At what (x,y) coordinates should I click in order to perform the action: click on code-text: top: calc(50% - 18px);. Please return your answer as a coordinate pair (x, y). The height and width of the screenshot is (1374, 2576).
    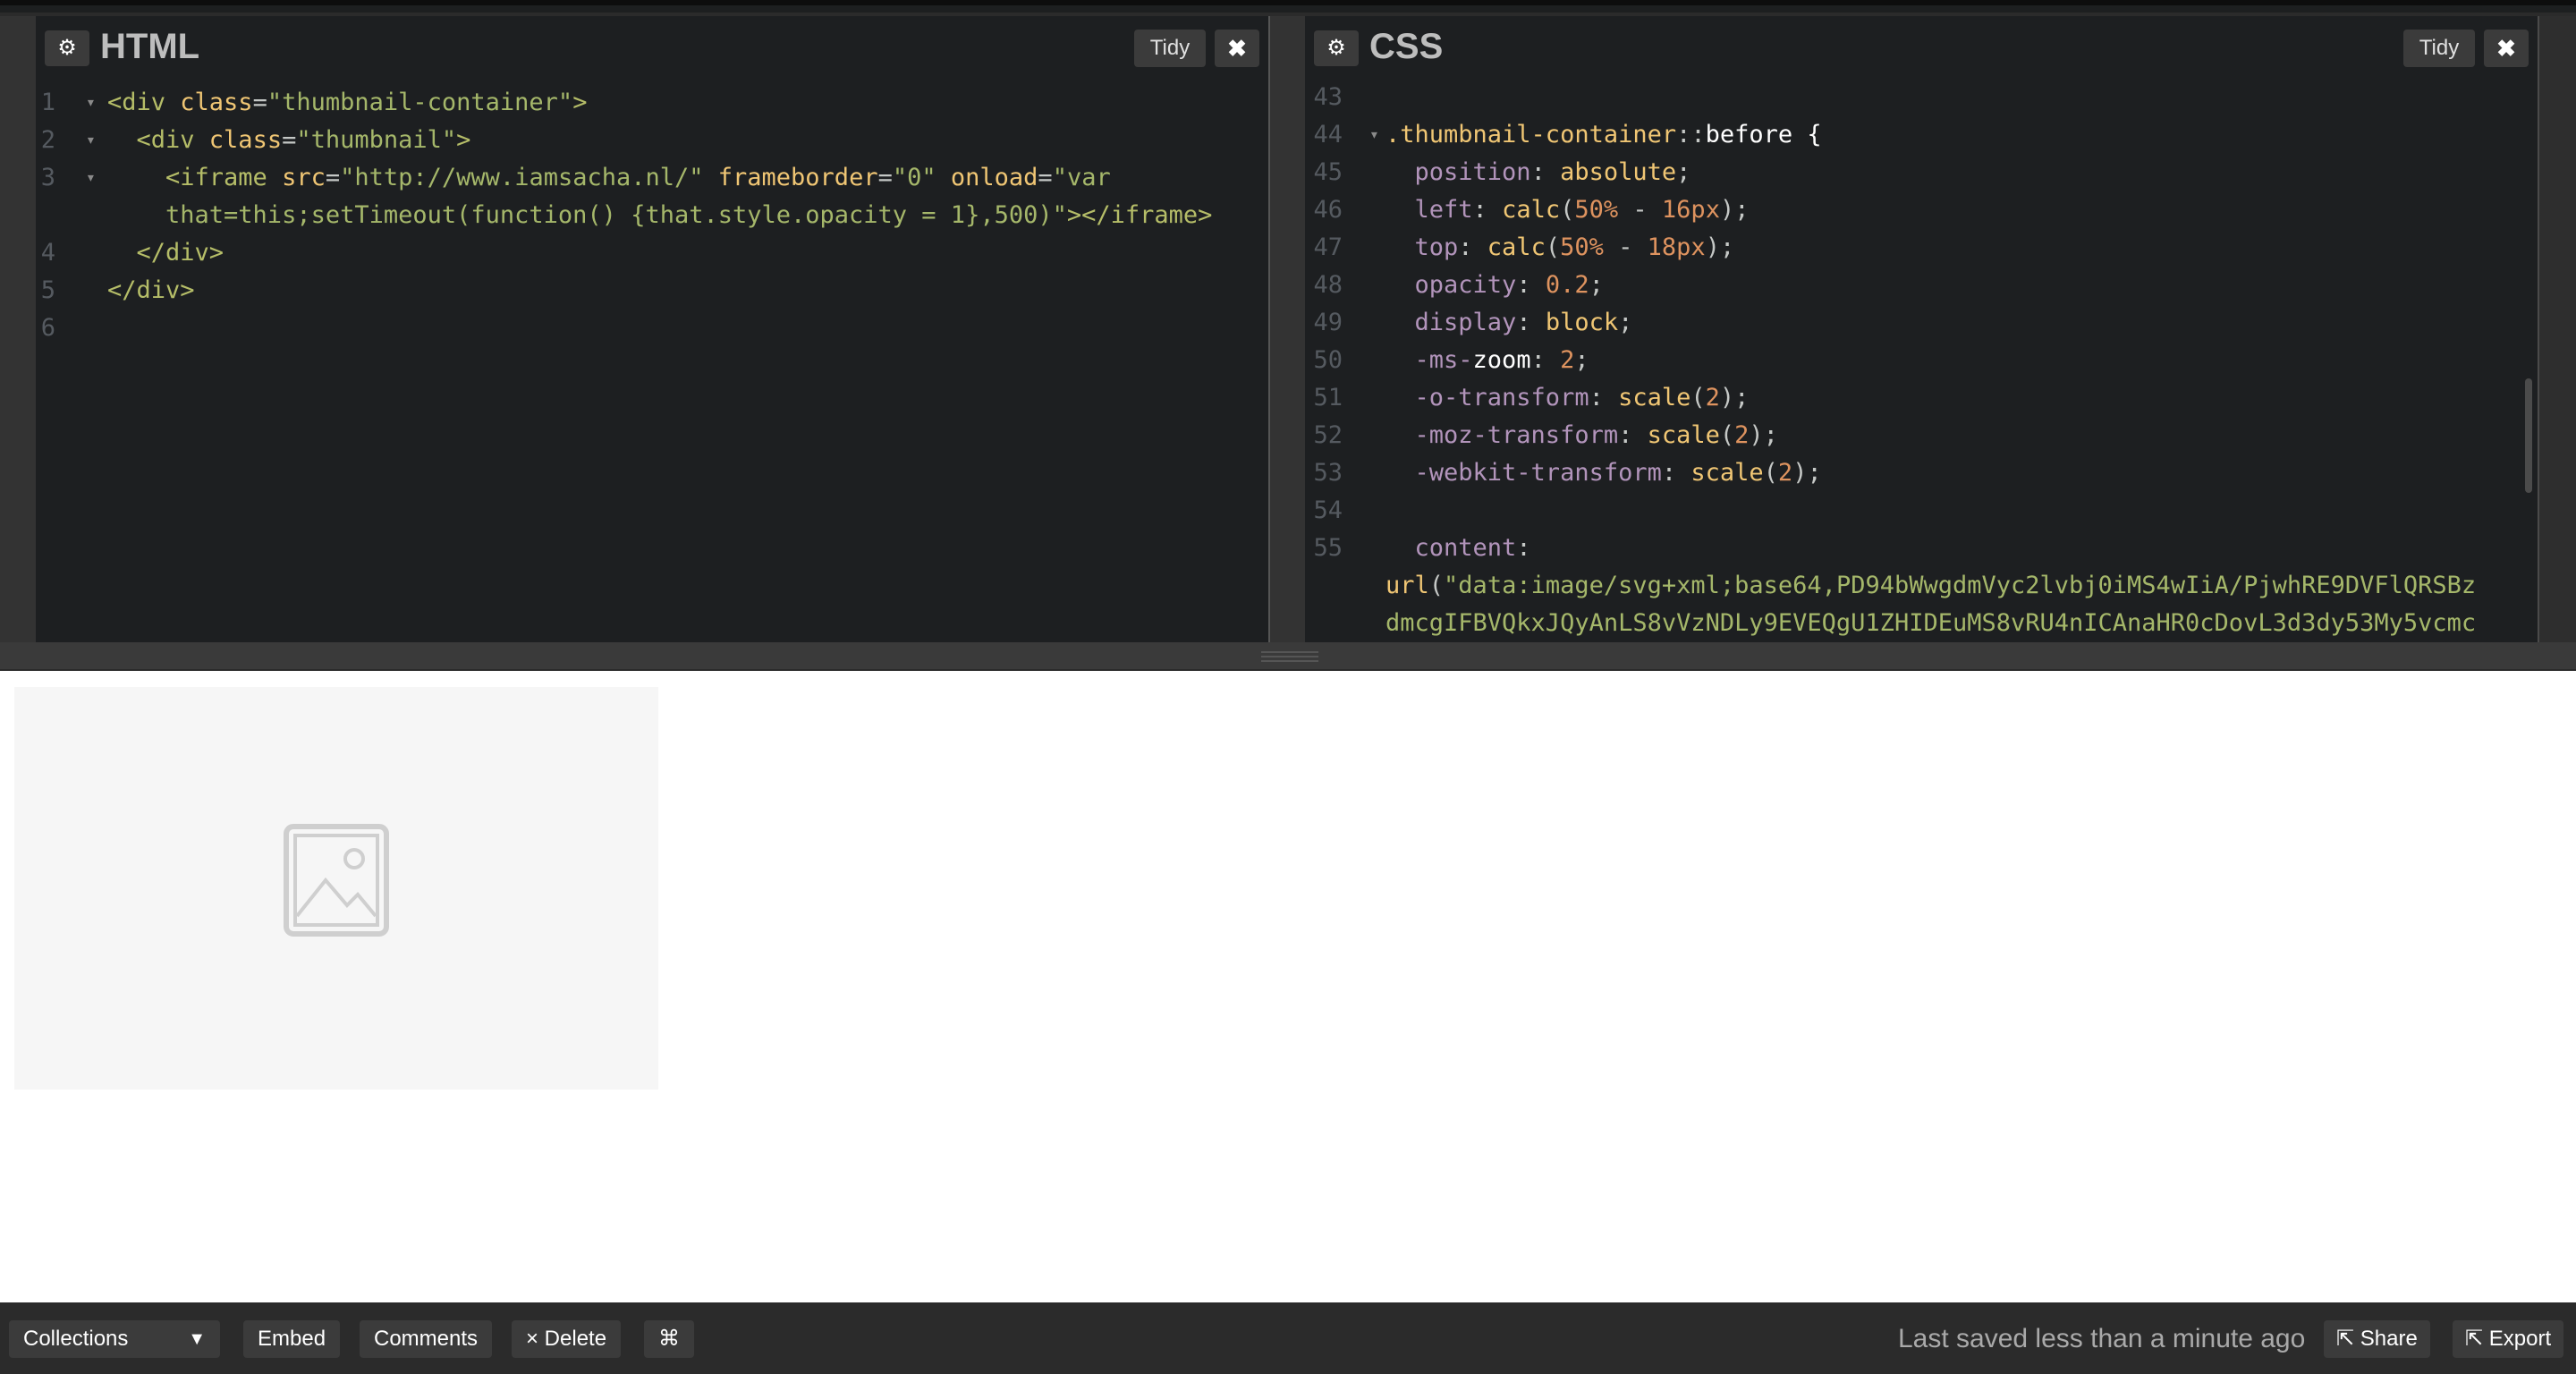
    Looking at the image, I should click on (1560, 248).